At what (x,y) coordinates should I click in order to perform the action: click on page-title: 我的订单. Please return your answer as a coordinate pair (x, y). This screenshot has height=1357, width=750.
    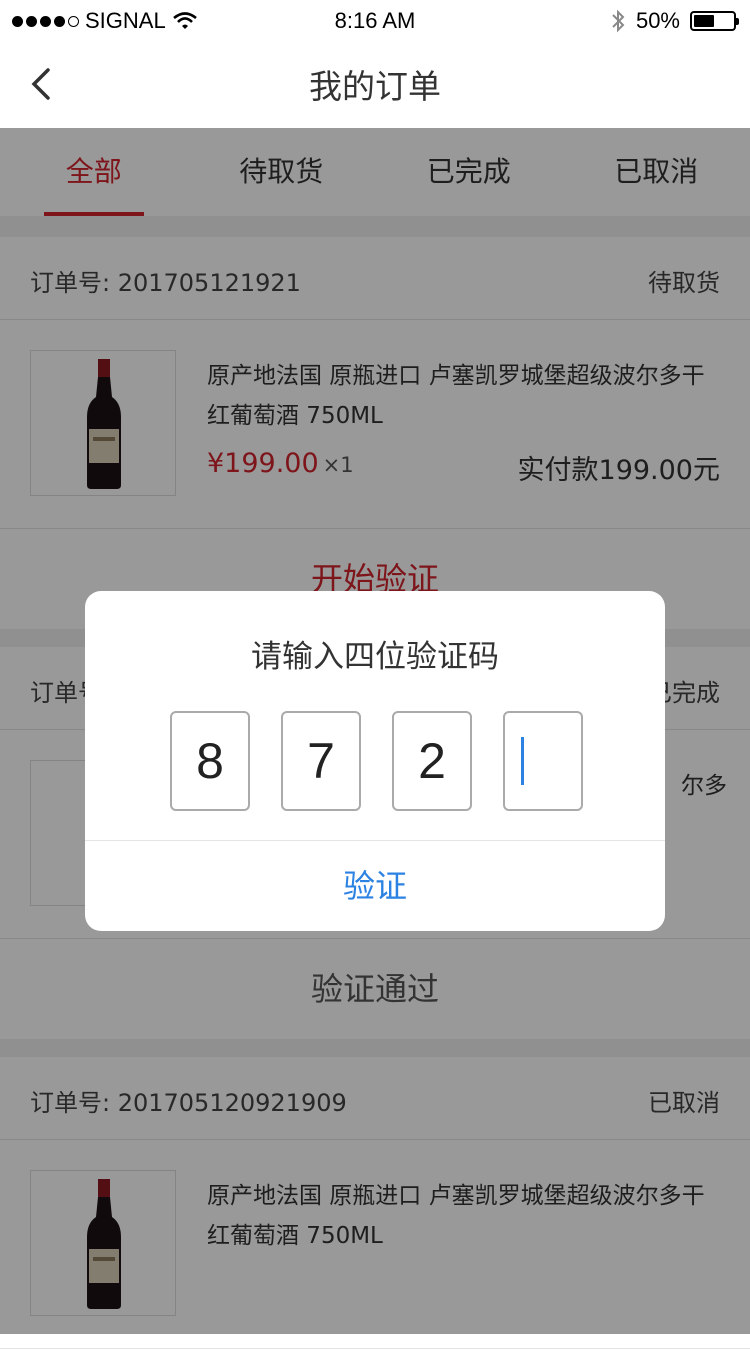
    Looking at the image, I should click on (375, 84).